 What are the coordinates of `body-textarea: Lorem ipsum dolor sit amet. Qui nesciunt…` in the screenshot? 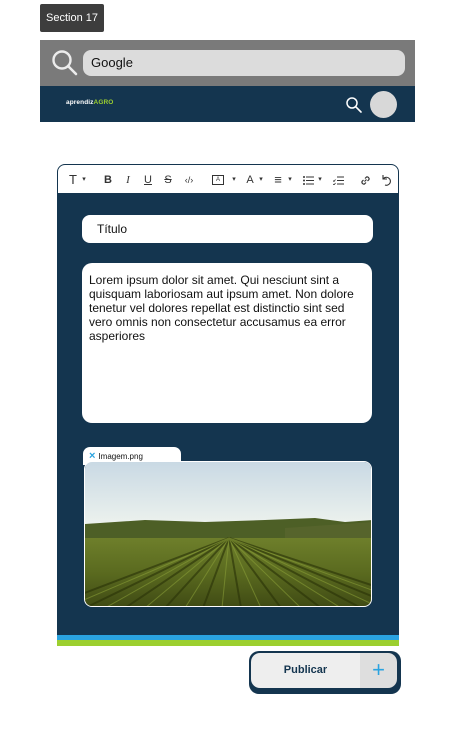 It's located at (227, 343).